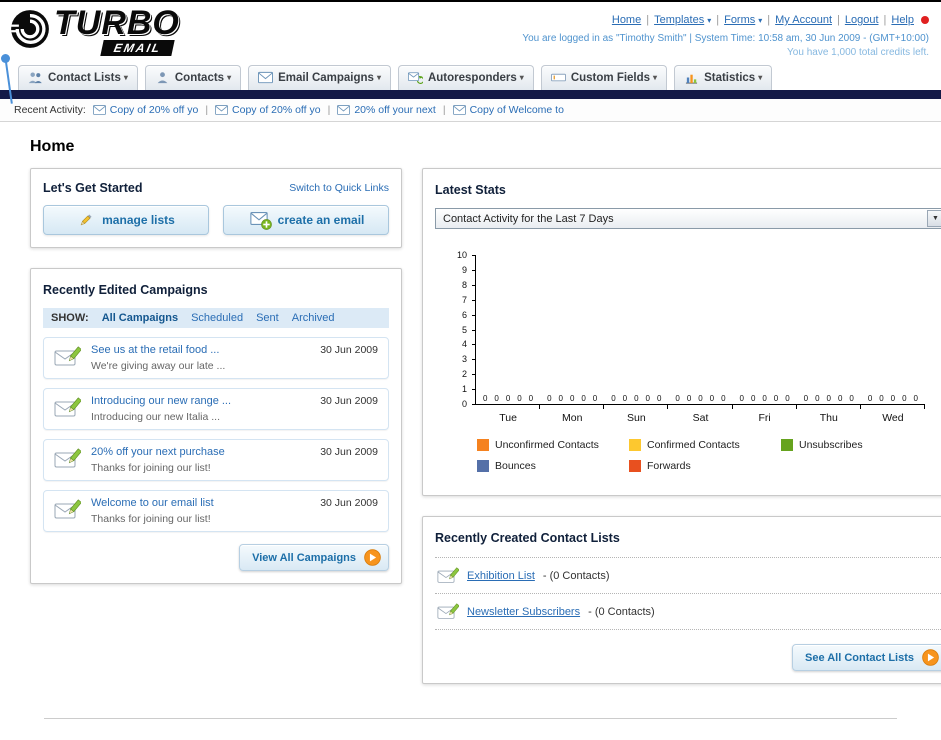  What do you see at coordinates (267, 318) in the screenshot?
I see `filter-sent: Sent` at bounding box center [267, 318].